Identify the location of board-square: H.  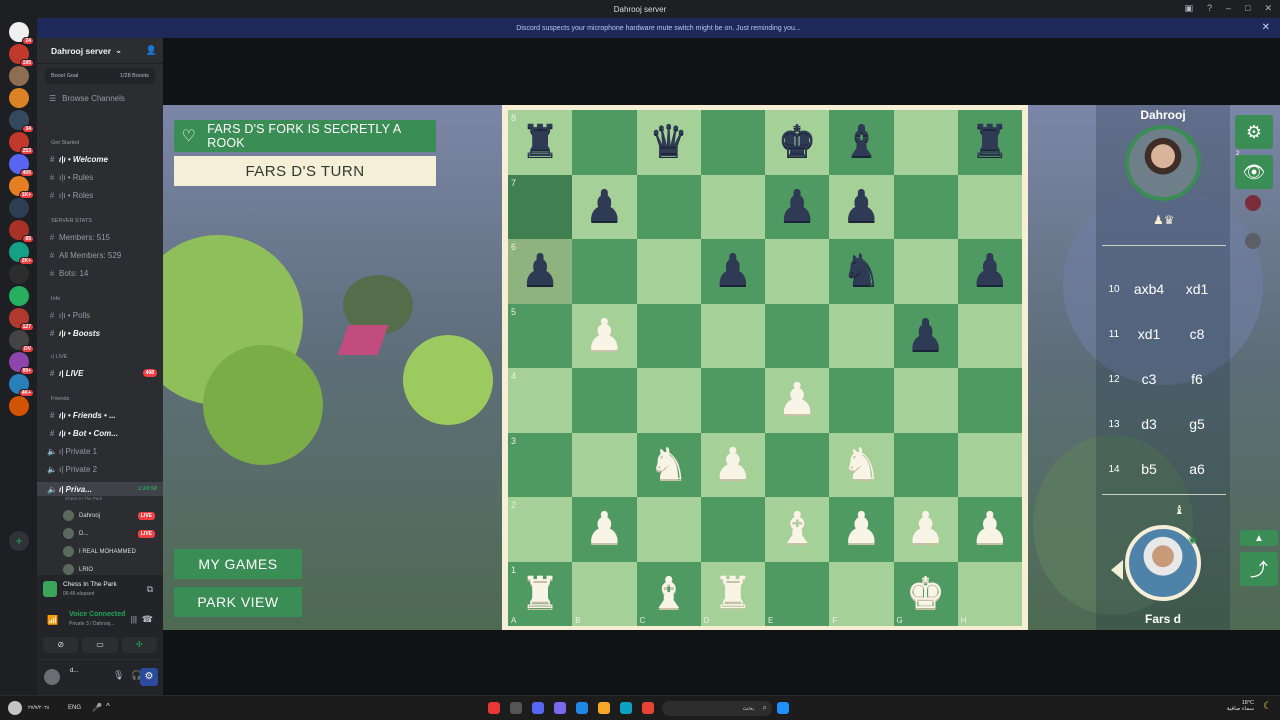
(989, 593).